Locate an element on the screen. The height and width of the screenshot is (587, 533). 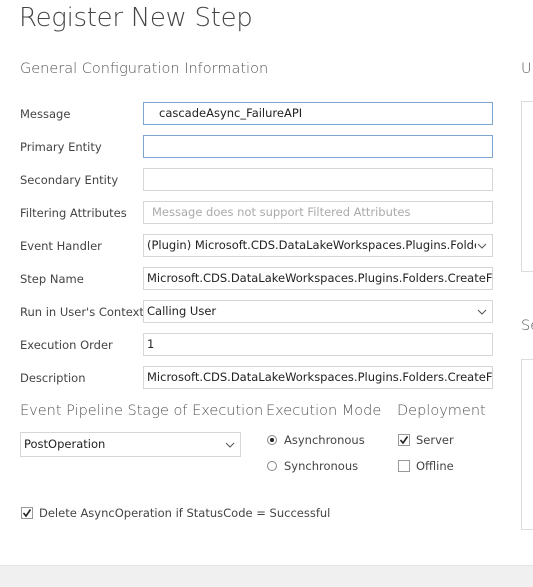
execution-mode-asynchronous: Asynchronous is located at coordinates (316, 440).